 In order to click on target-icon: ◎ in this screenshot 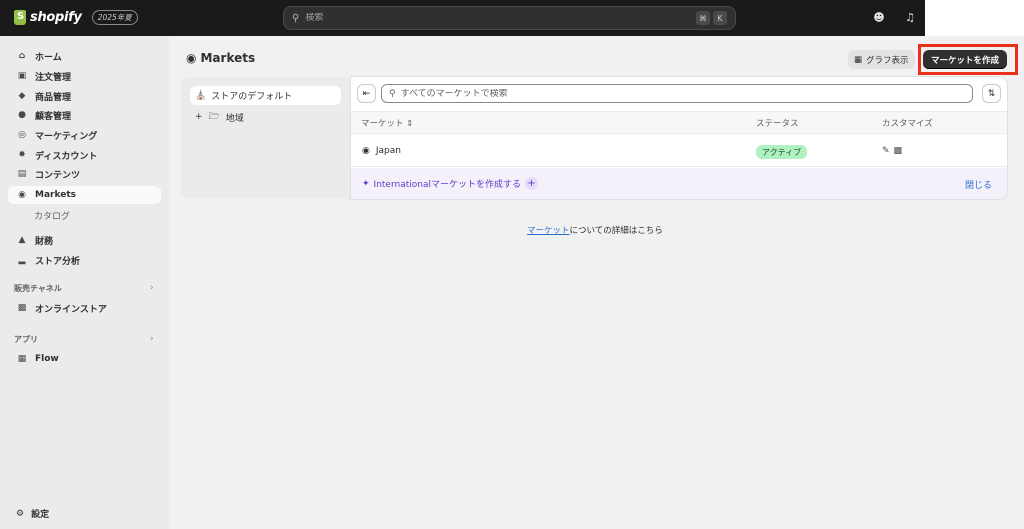, I will do `click(22, 135)`.